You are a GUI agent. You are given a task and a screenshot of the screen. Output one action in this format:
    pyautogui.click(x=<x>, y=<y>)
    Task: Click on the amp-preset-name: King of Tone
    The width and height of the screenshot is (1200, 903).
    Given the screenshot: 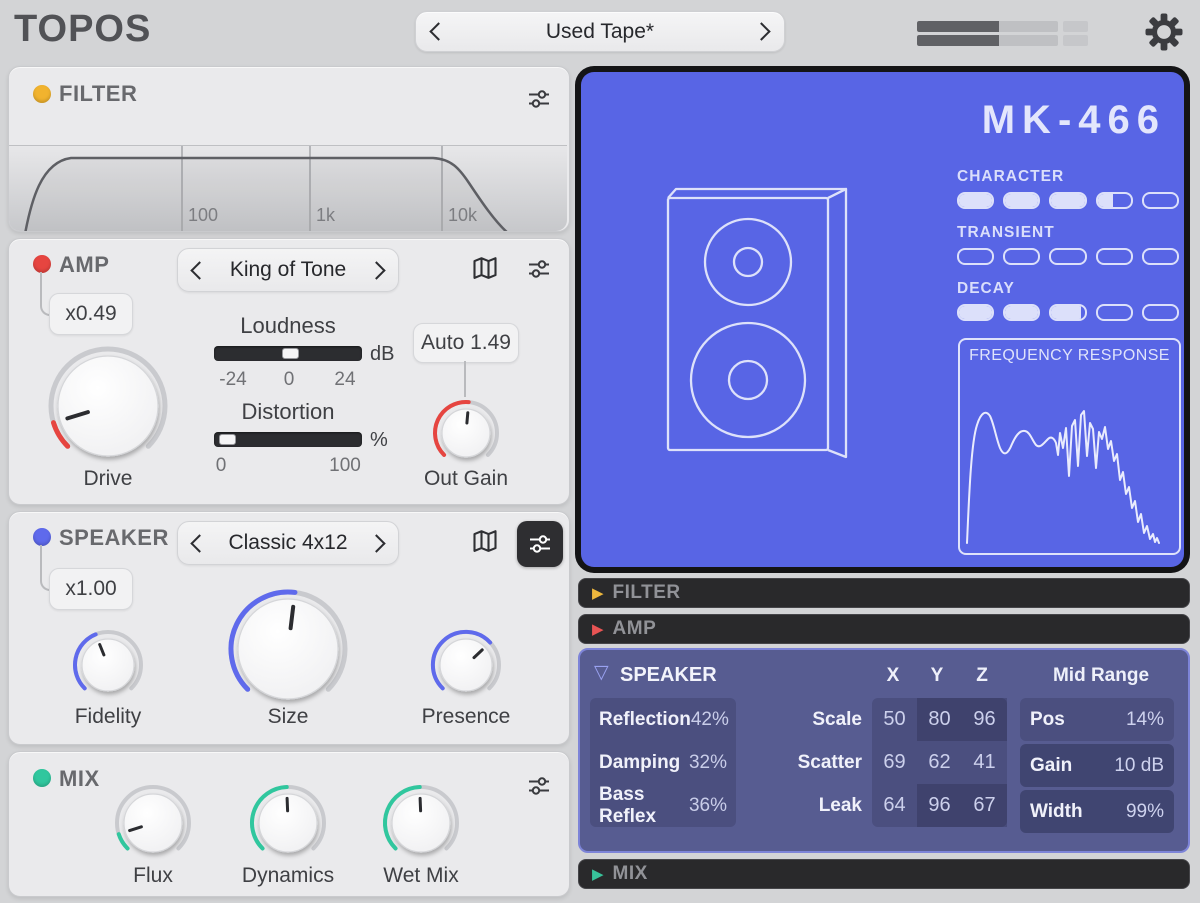 What is the action you would take?
    pyautogui.click(x=288, y=270)
    